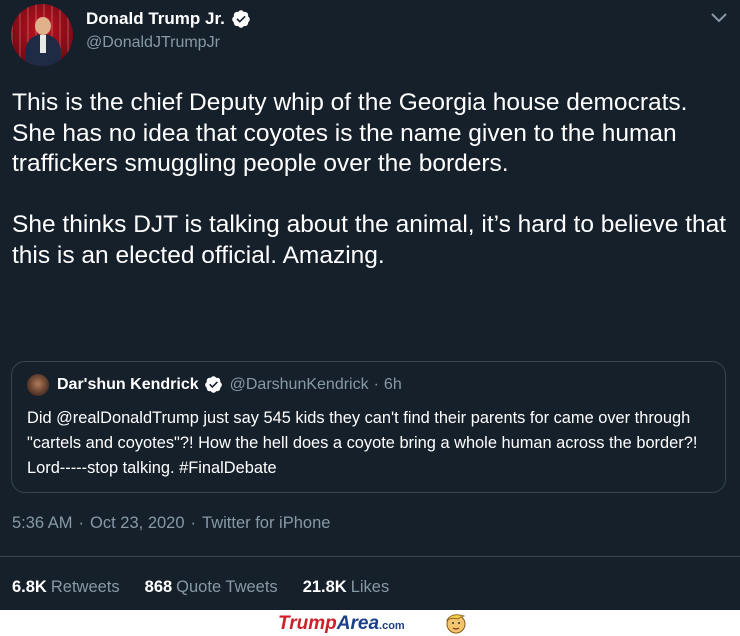  I want to click on tweet-date: Oct 23, 2020, so click(137, 523).